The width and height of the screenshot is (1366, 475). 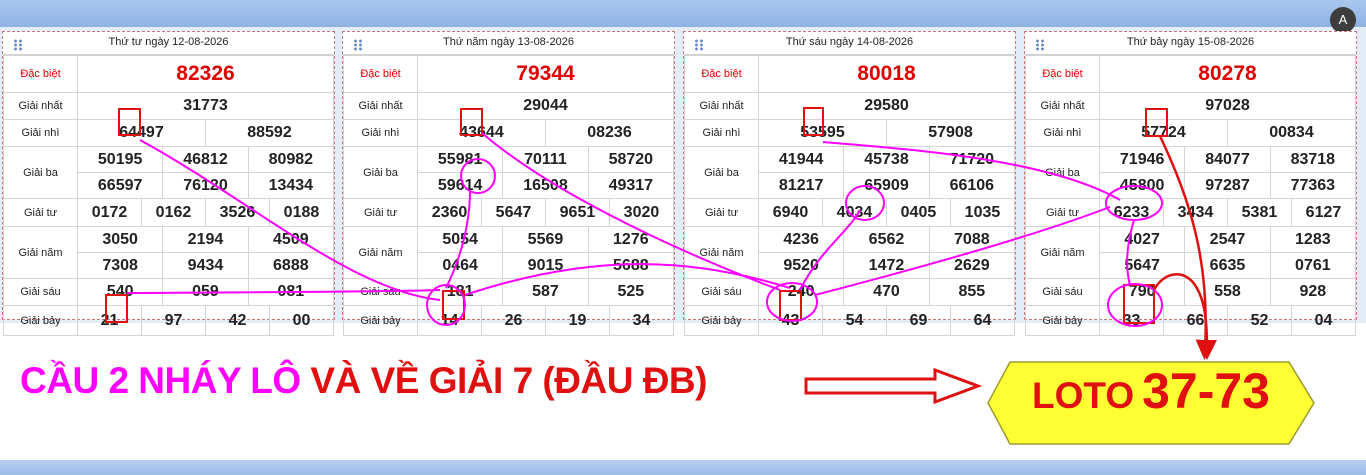 What do you see at coordinates (1206, 391) in the screenshot?
I see `result-value: 37-73` at bounding box center [1206, 391].